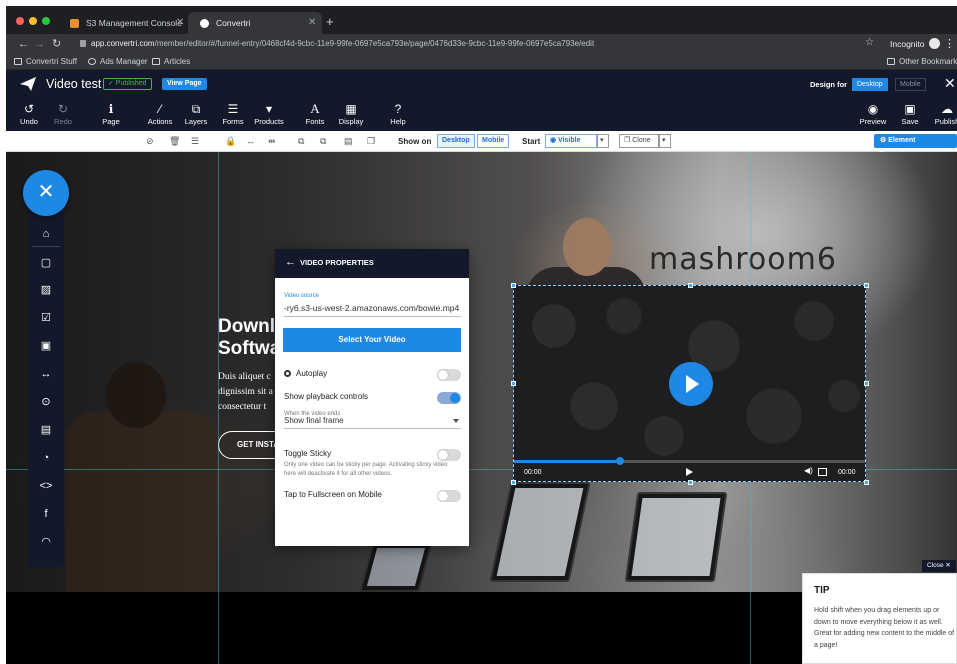 This screenshot has width=957, height=664. What do you see at coordinates (869, 42) in the screenshot?
I see `bookmark-star-icon: ☆` at bounding box center [869, 42].